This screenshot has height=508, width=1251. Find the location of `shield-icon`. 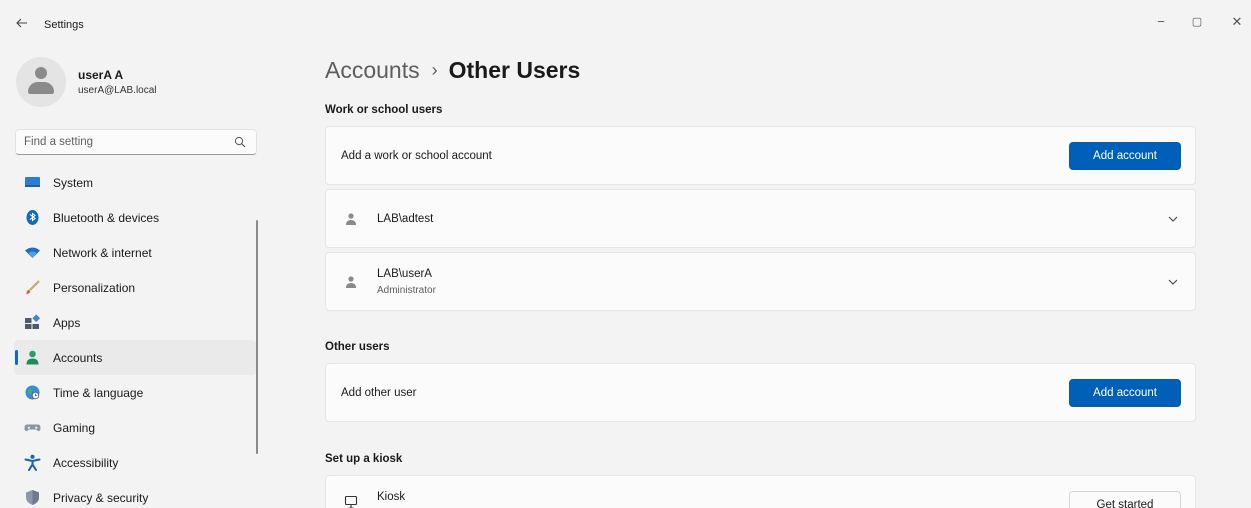

shield-icon is located at coordinates (32, 497).